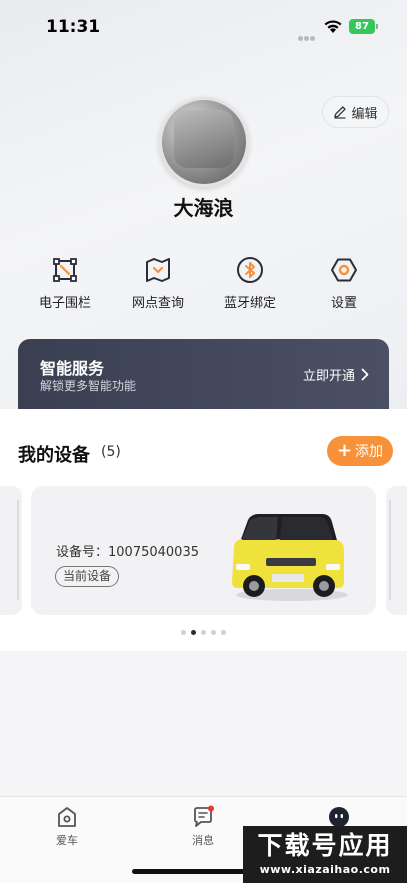  Describe the element at coordinates (307, 33) in the screenshot. I see `signal-dots-icon` at that location.